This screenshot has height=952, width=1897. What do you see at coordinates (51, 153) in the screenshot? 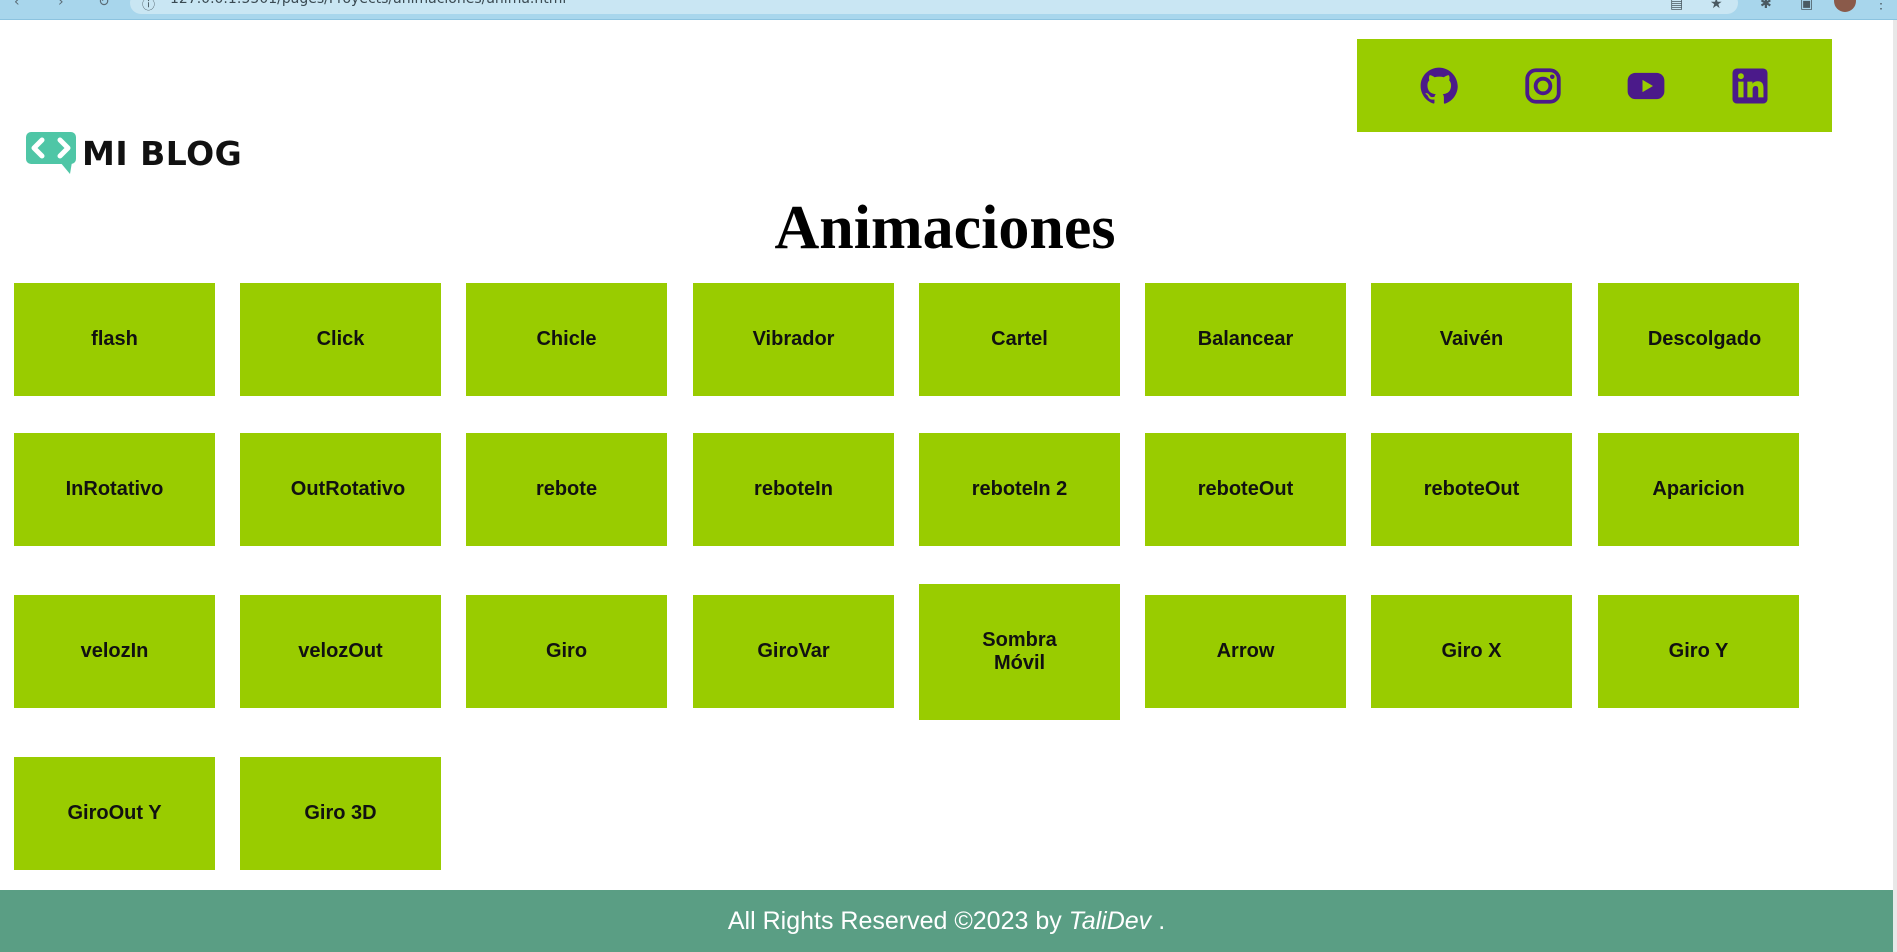
I see `code-bubble-icon` at bounding box center [51, 153].